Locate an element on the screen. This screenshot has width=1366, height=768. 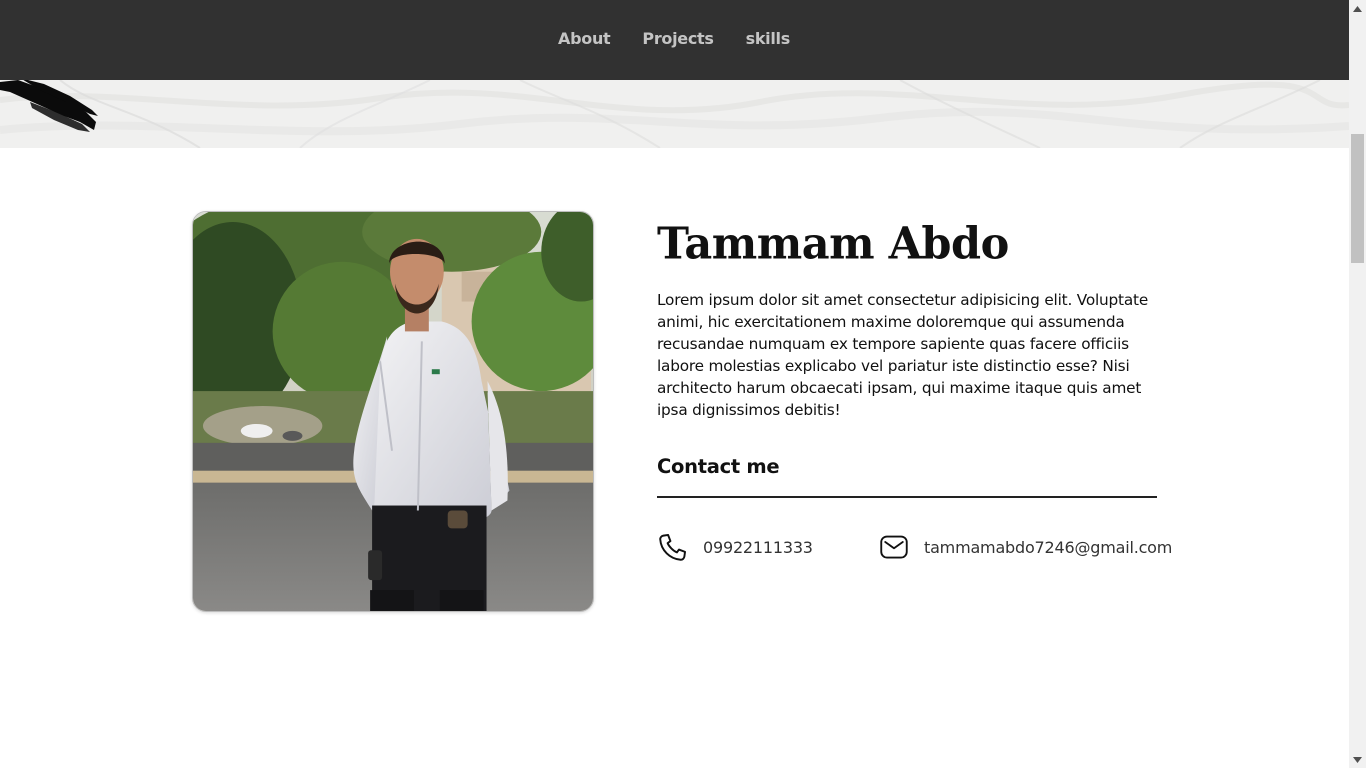
contact-phone: 09922111333 is located at coordinates (735, 547).